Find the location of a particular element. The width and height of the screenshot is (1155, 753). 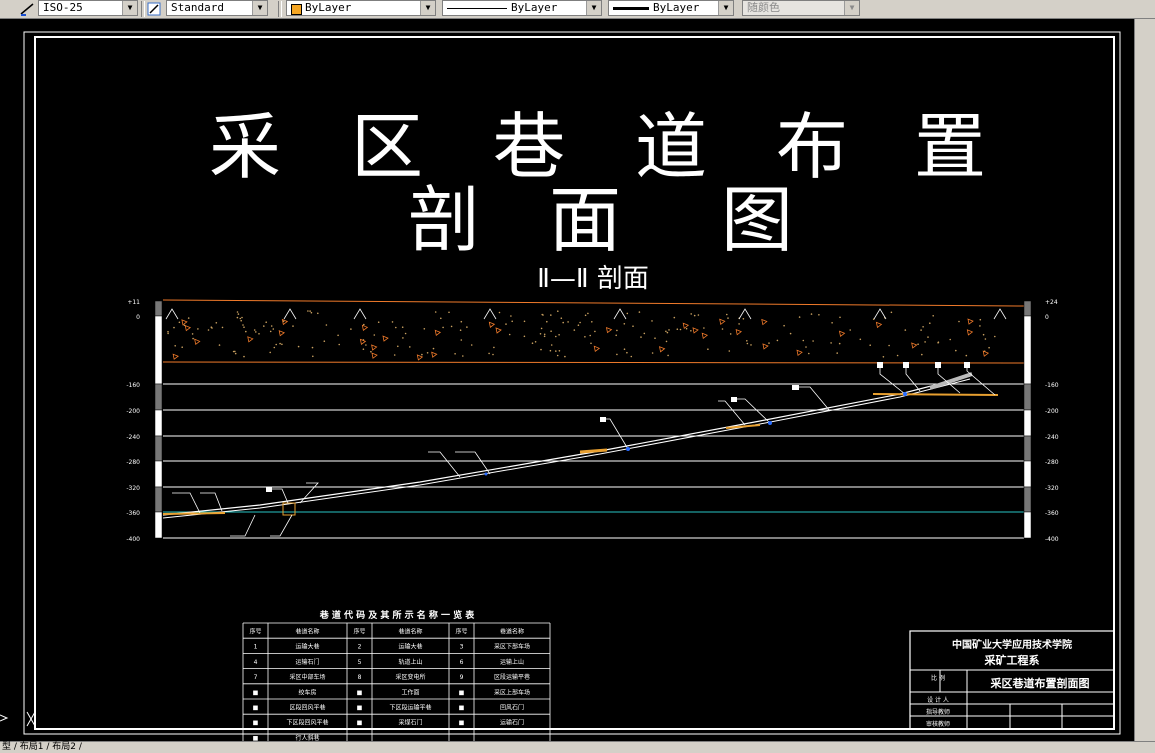

right-elevation-bar is located at coordinates (1027, 419).